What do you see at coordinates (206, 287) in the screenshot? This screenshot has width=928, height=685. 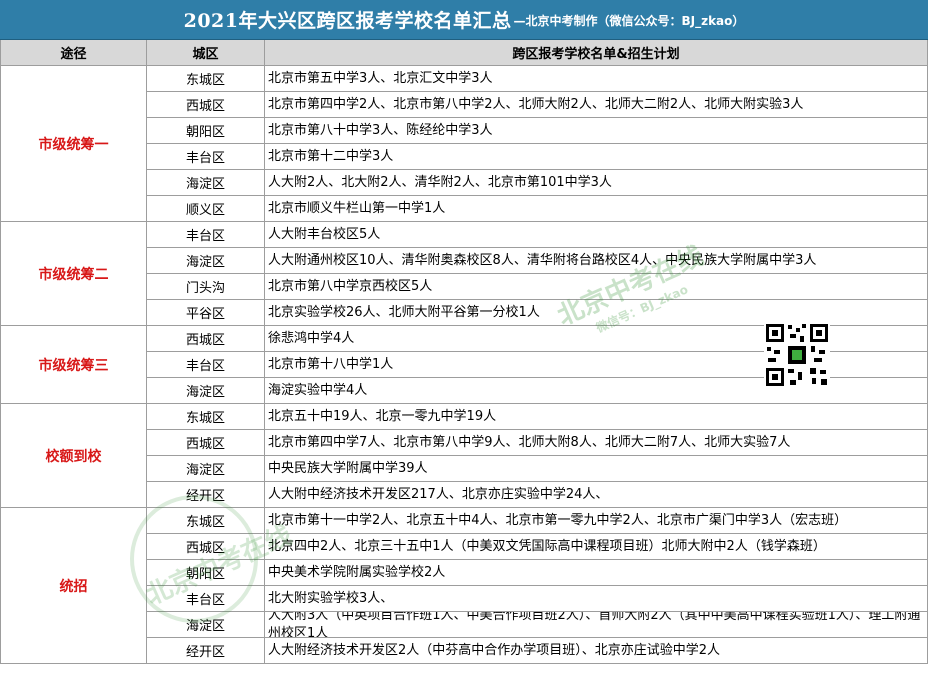 I see `district-cell: 门头沟` at bounding box center [206, 287].